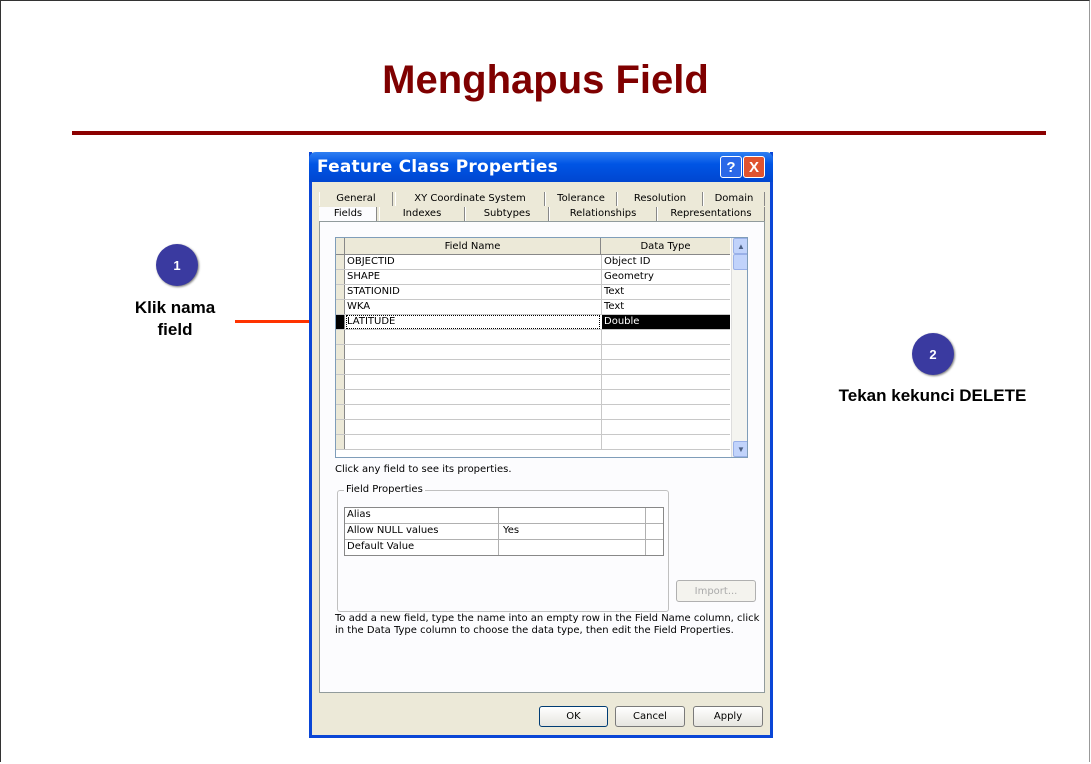 The image size is (1091, 764). What do you see at coordinates (177, 265) in the screenshot?
I see `step-1-badge: 1` at bounding box center [177, 265].